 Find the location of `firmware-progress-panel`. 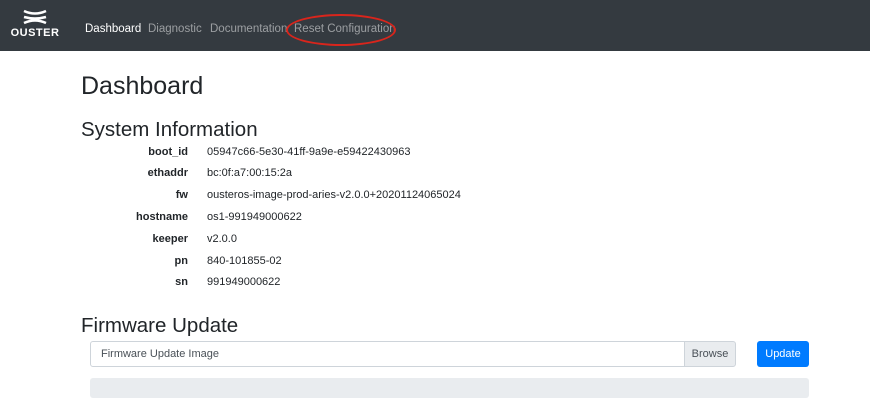

firmware-progress-panel is located at coordinates (449, 388).